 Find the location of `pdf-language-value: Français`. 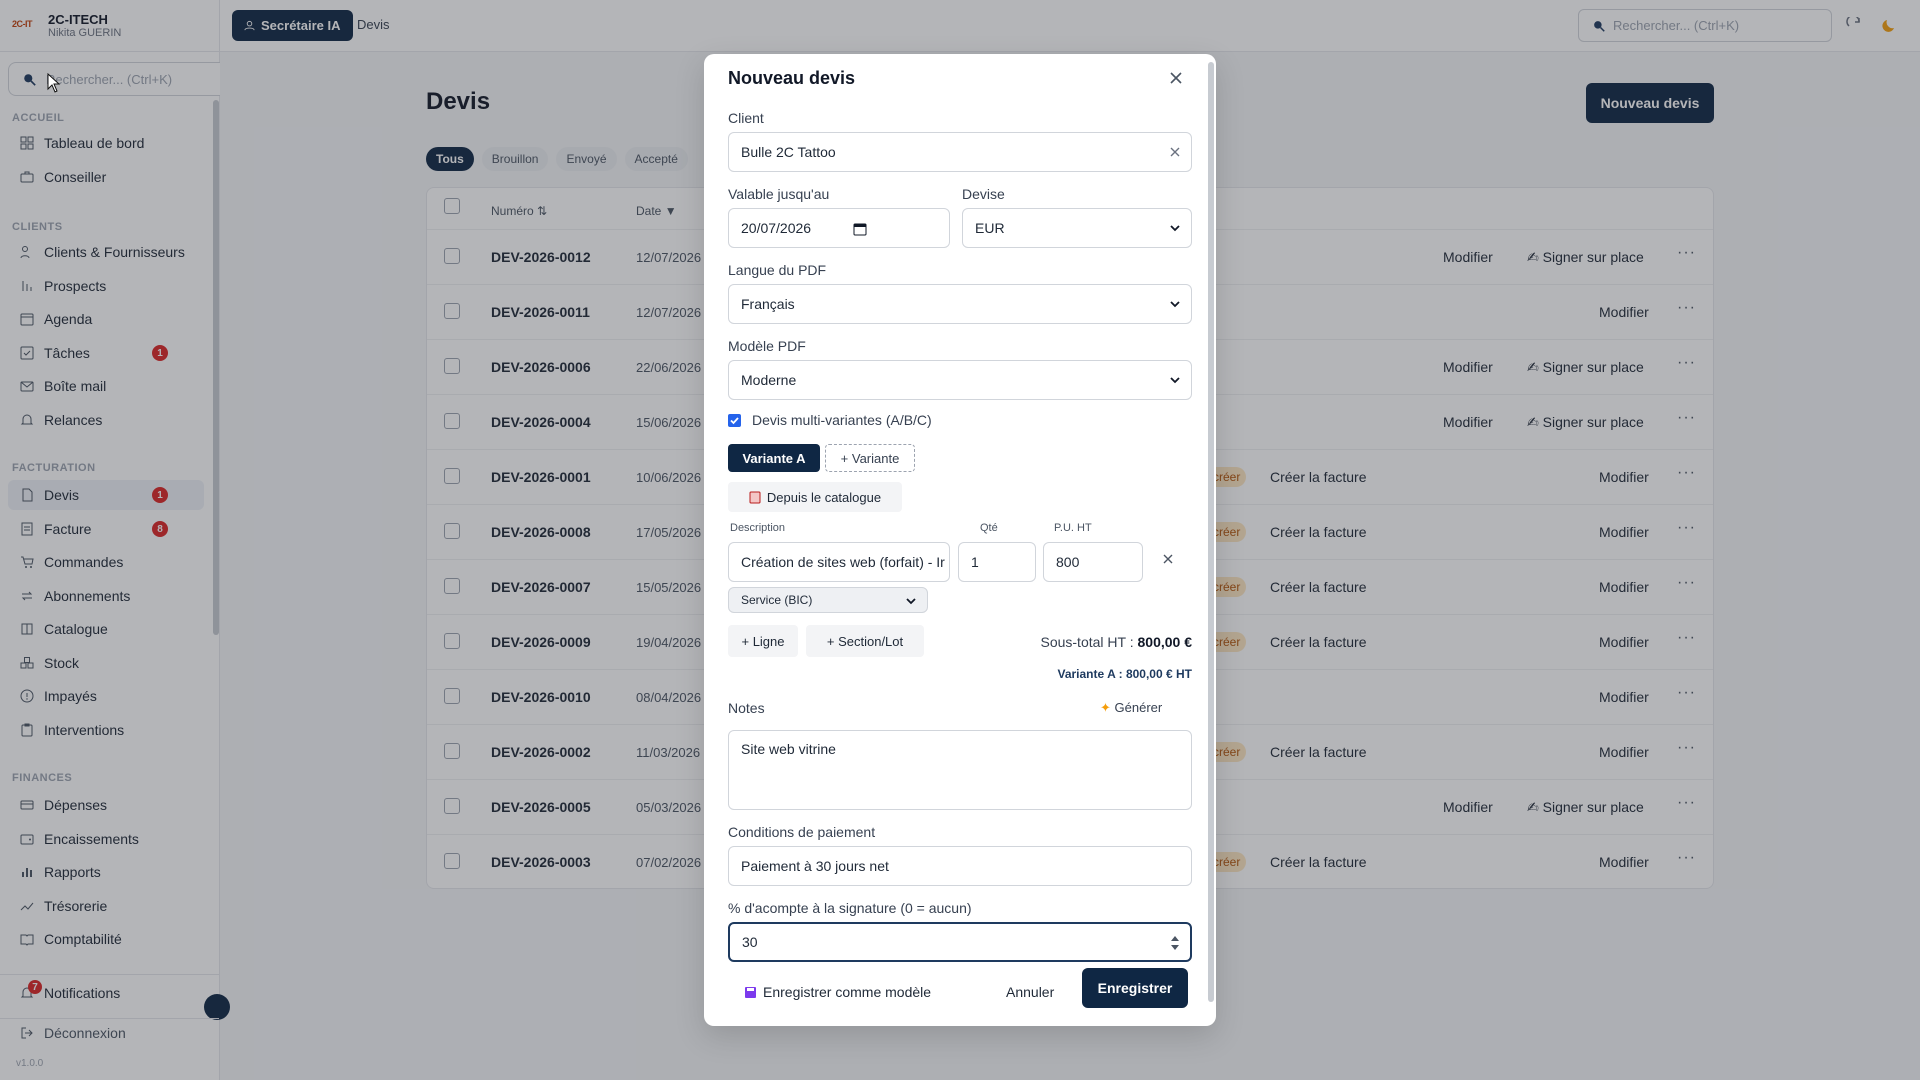

pdf-language-value: Français is located at coordinates (768, 304).